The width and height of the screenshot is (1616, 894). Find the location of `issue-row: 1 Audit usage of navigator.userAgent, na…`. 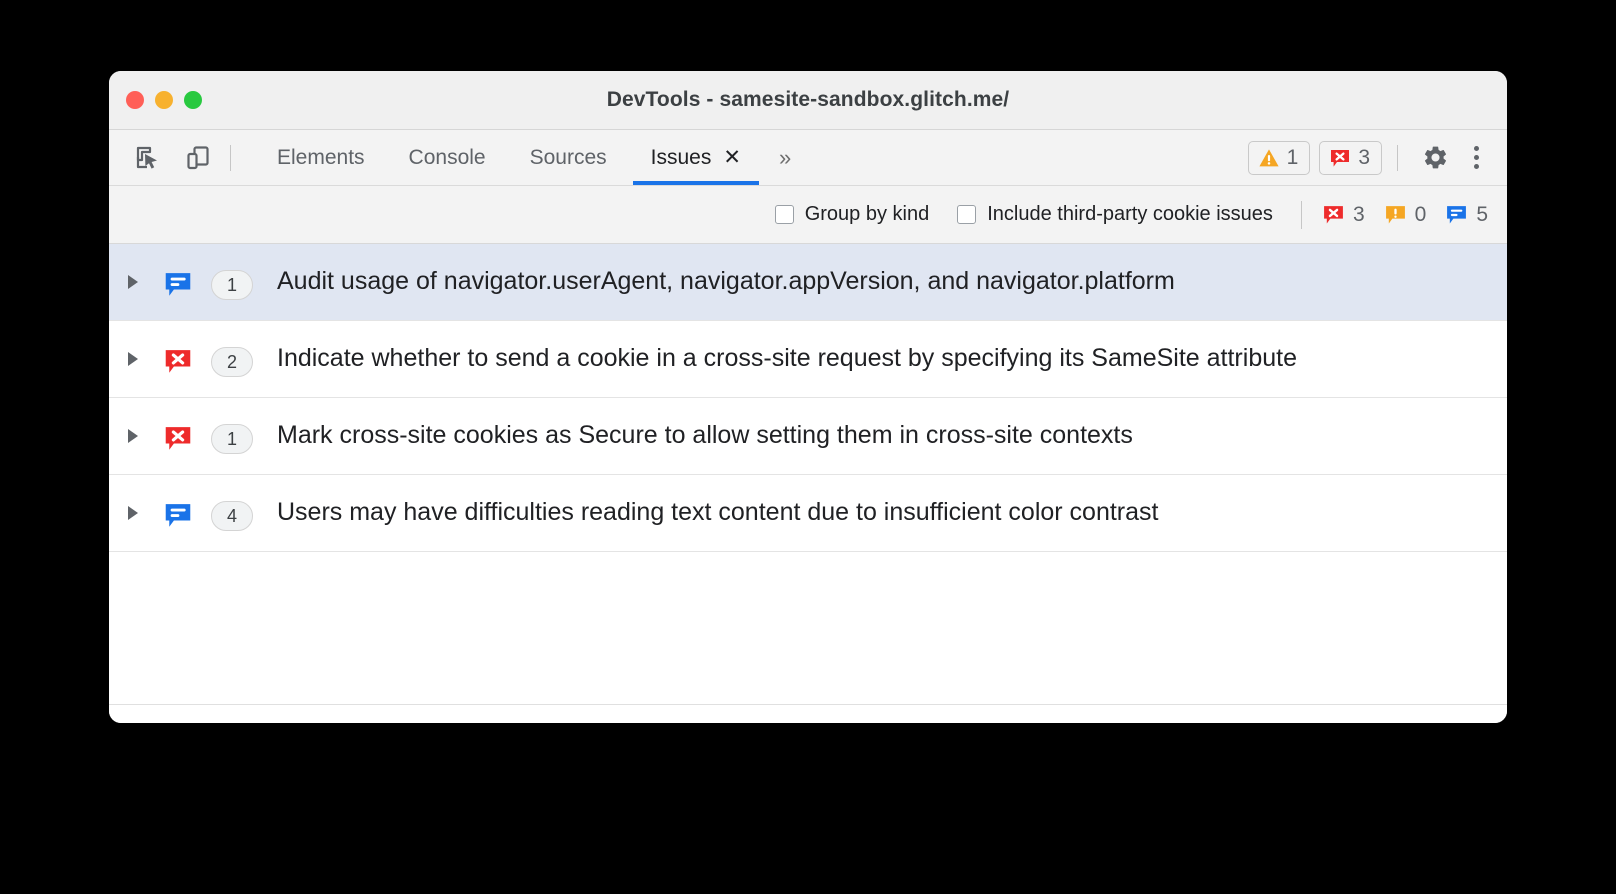

issue-row: 1 Audit usage of navigator.userAgent, na… is located at coordinates (808, 282).